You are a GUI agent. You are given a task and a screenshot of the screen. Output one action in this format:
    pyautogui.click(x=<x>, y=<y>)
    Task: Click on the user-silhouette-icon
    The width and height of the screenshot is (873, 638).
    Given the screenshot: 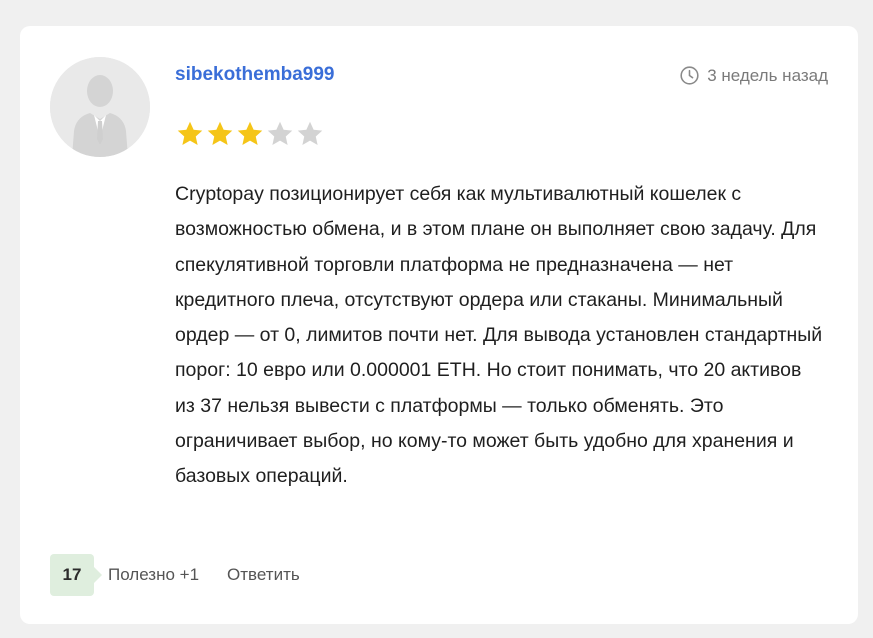 What is the action you would take?
    pyautogui.click(x=100, y=107)
    